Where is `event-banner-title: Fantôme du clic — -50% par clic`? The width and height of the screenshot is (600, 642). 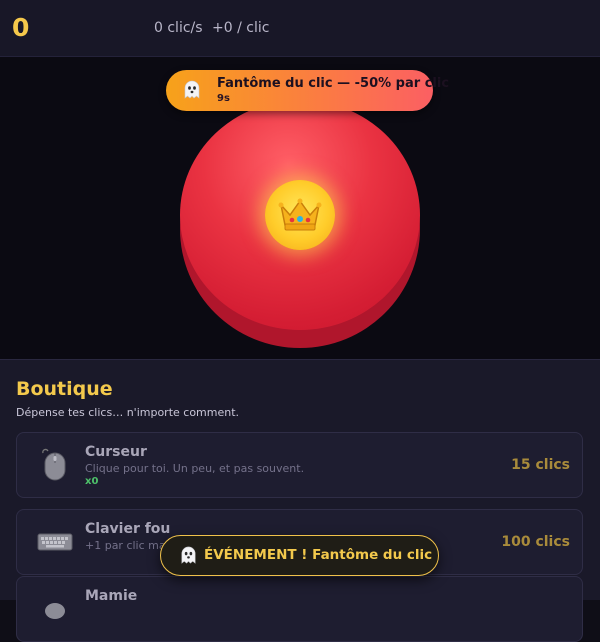 event-banner-title: Fantôme du clic — -50% par clic is located at coordinates (333, 83).